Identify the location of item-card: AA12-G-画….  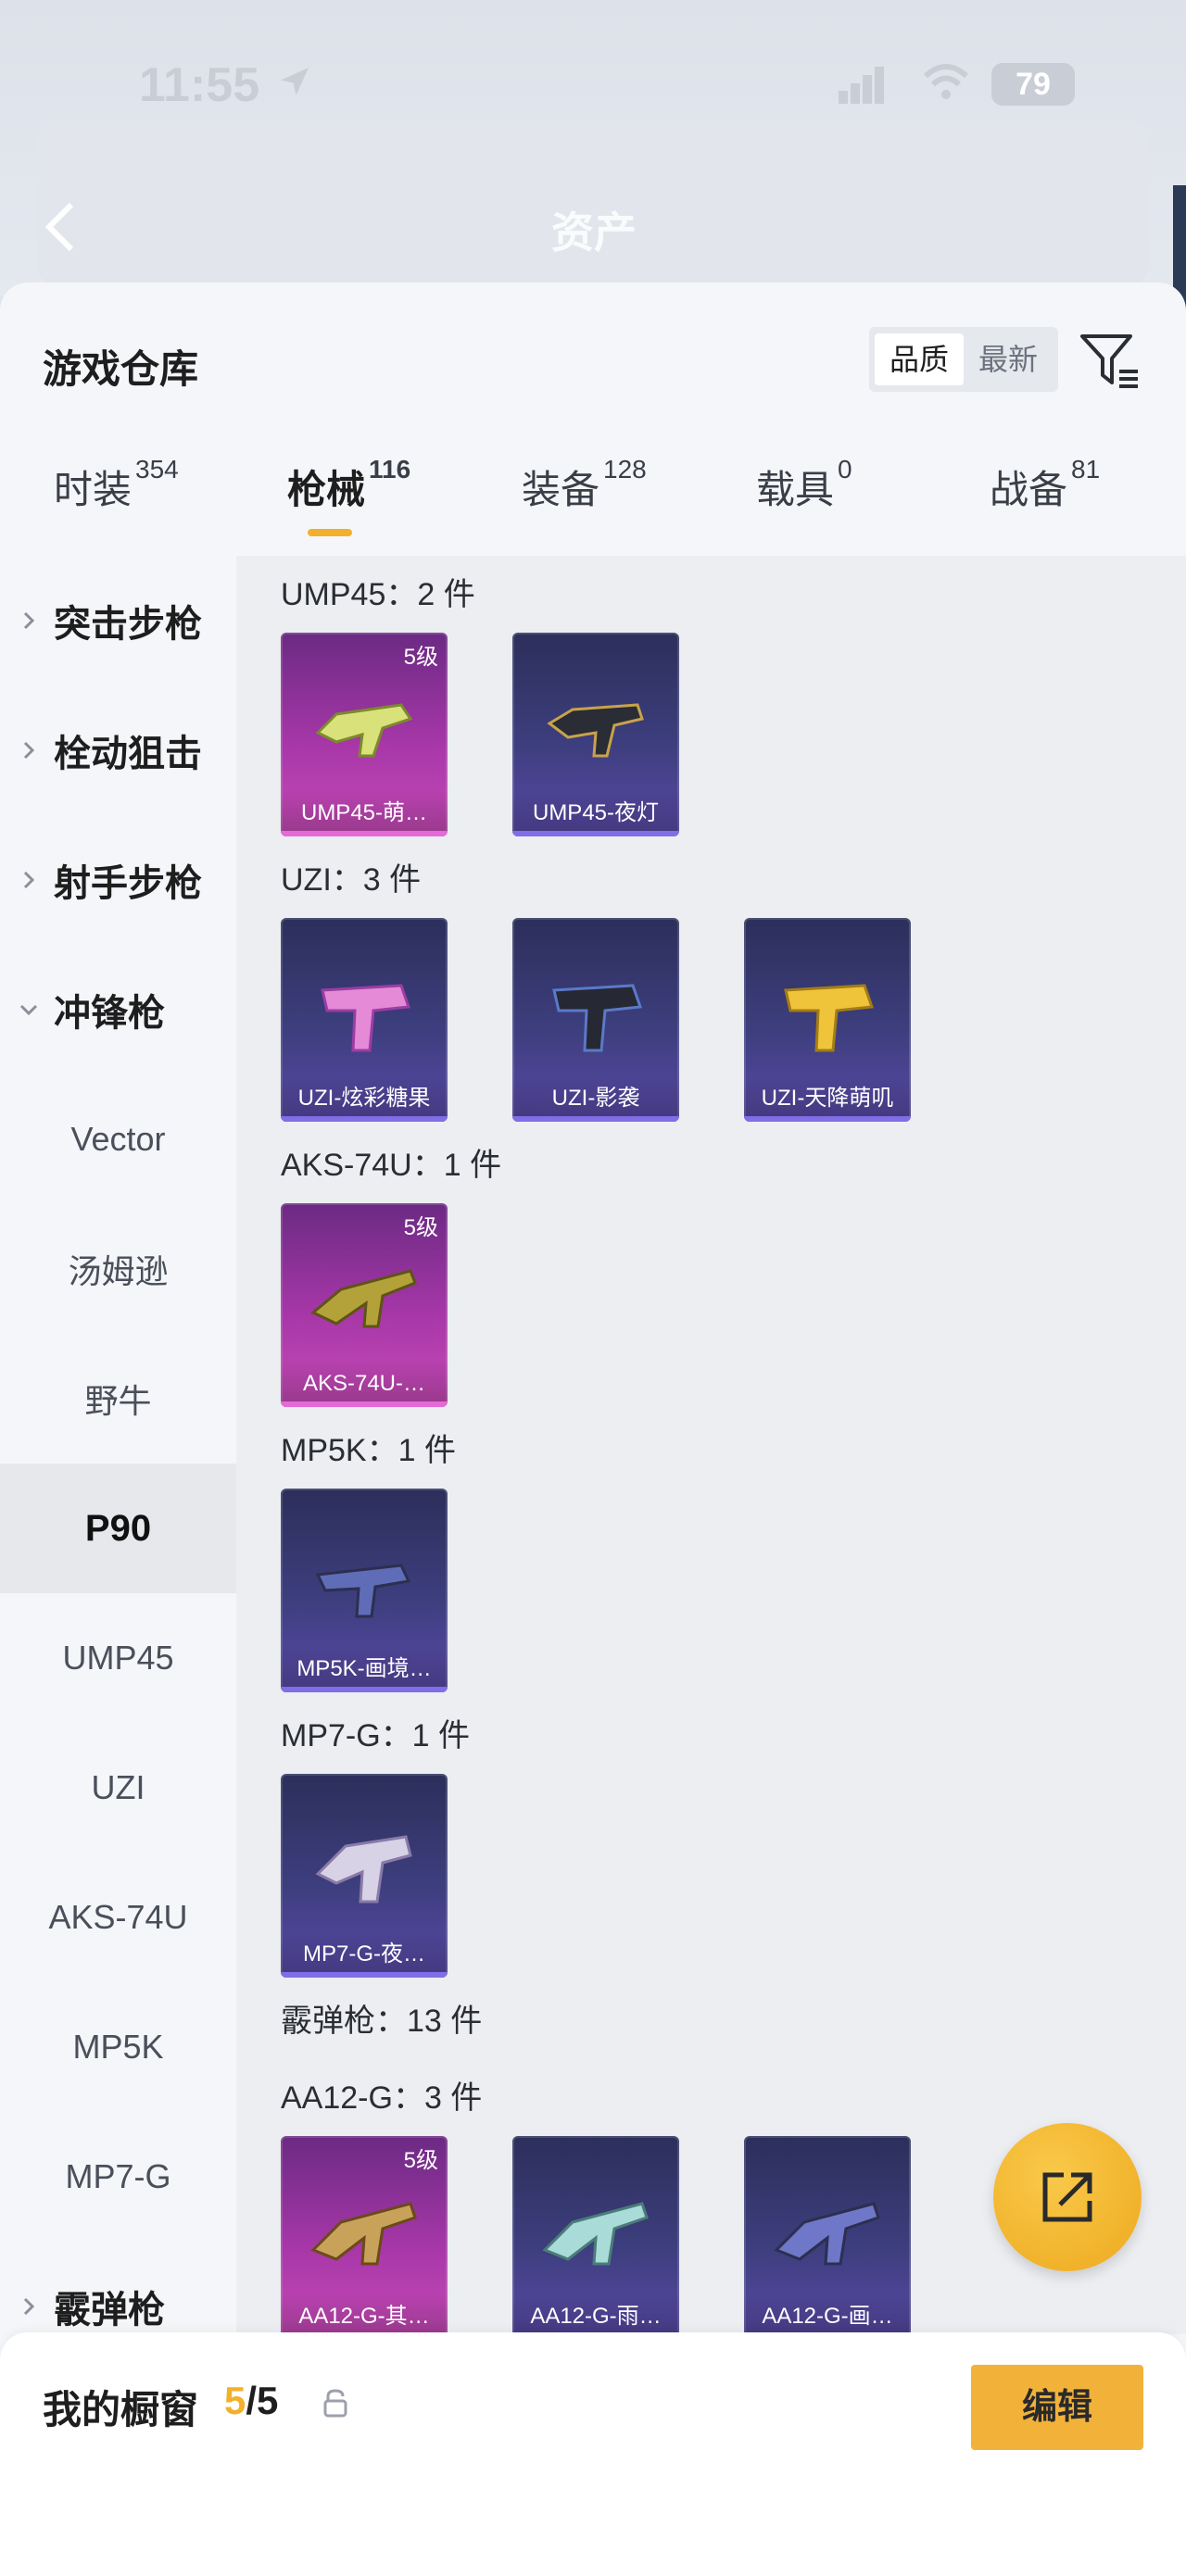
(827, 2235).